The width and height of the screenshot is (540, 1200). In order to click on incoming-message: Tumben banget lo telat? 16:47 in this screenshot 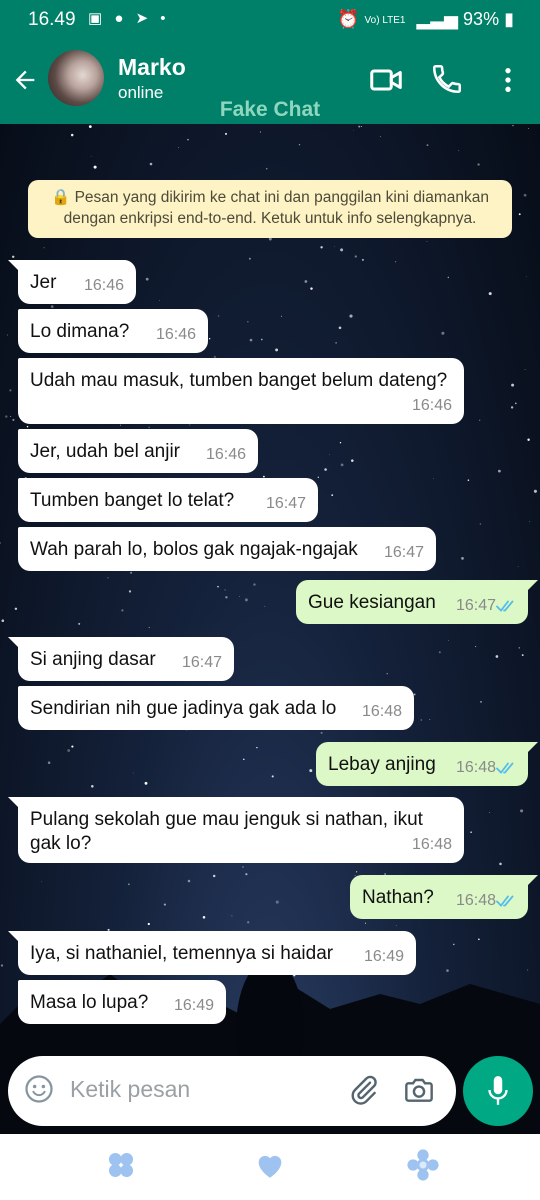, I will do `click(168, 500)`.